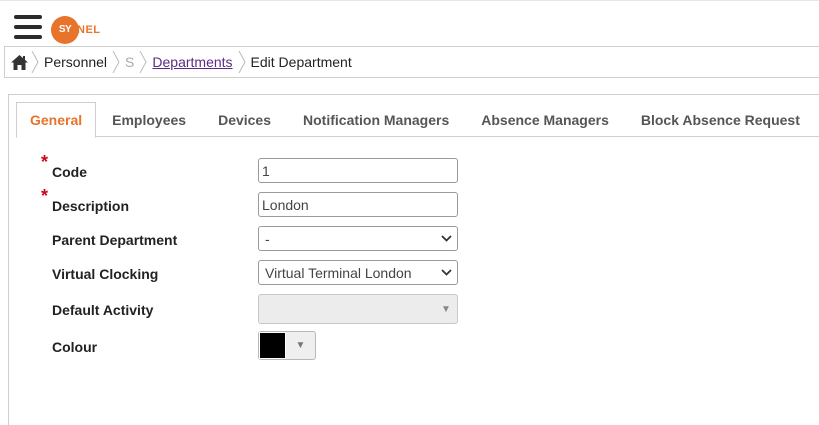 This screenshot has width=819, height=425. What do you see at coordinates (720, 119) in the screenshot?
I see `tab-block-absence-request: Block Absence Request` at bounding box center [720, 119].